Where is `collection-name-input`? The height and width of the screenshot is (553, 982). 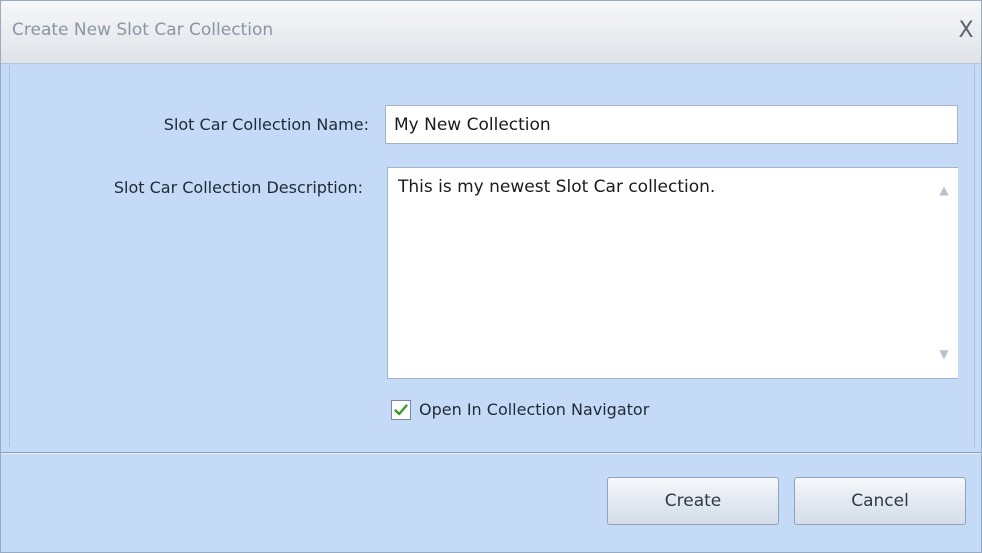 collection-name-input is located at coordinates (671, 124).